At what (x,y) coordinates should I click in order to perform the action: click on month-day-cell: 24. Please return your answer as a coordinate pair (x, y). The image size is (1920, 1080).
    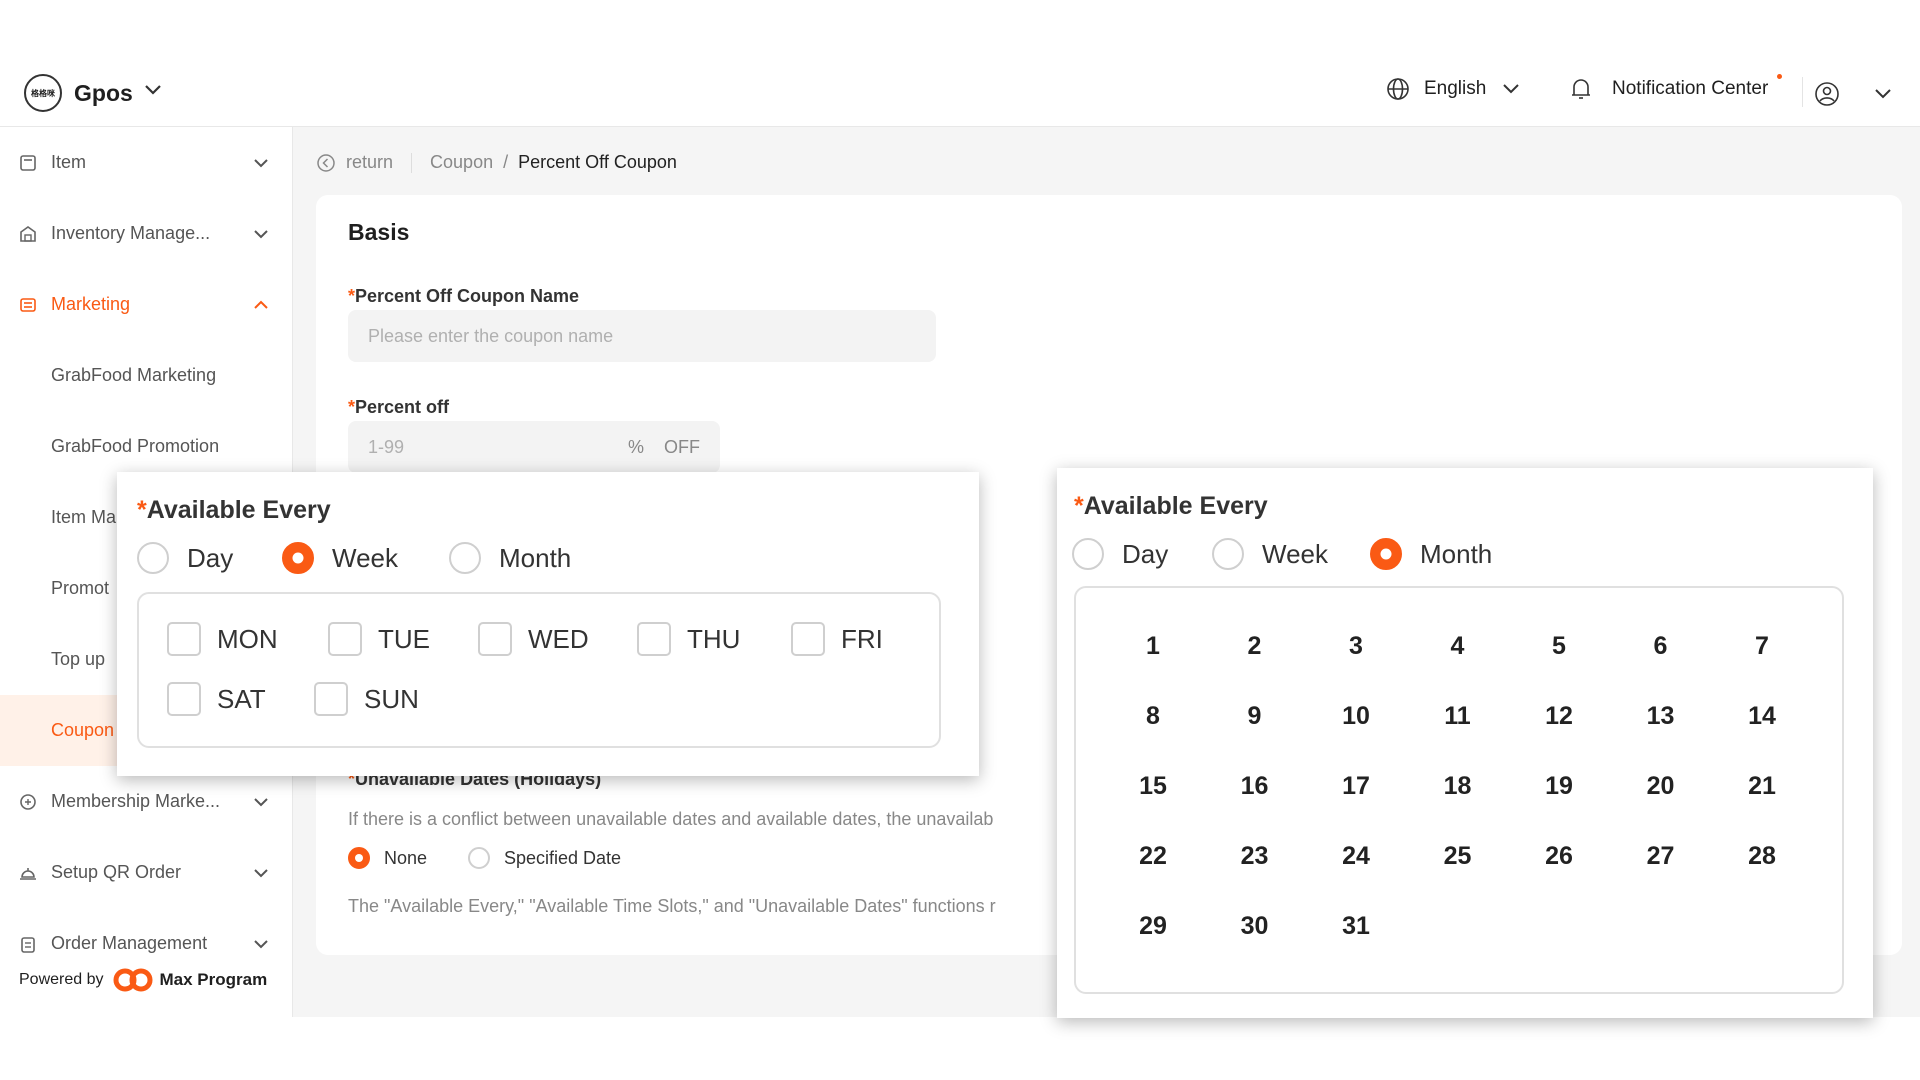
    Looking at the image, I should click on (1356, 856).